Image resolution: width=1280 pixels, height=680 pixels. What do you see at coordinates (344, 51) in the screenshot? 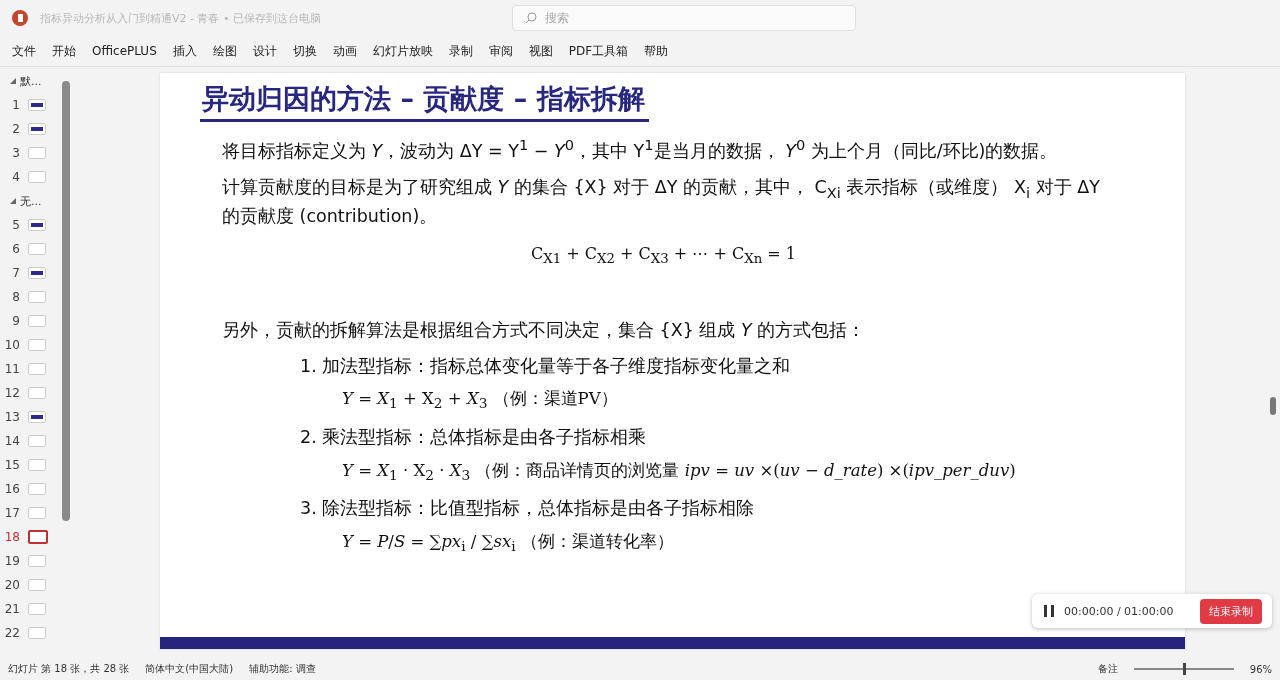
I see `ribbon-tab: 动画` at bounding box center [344, 51].